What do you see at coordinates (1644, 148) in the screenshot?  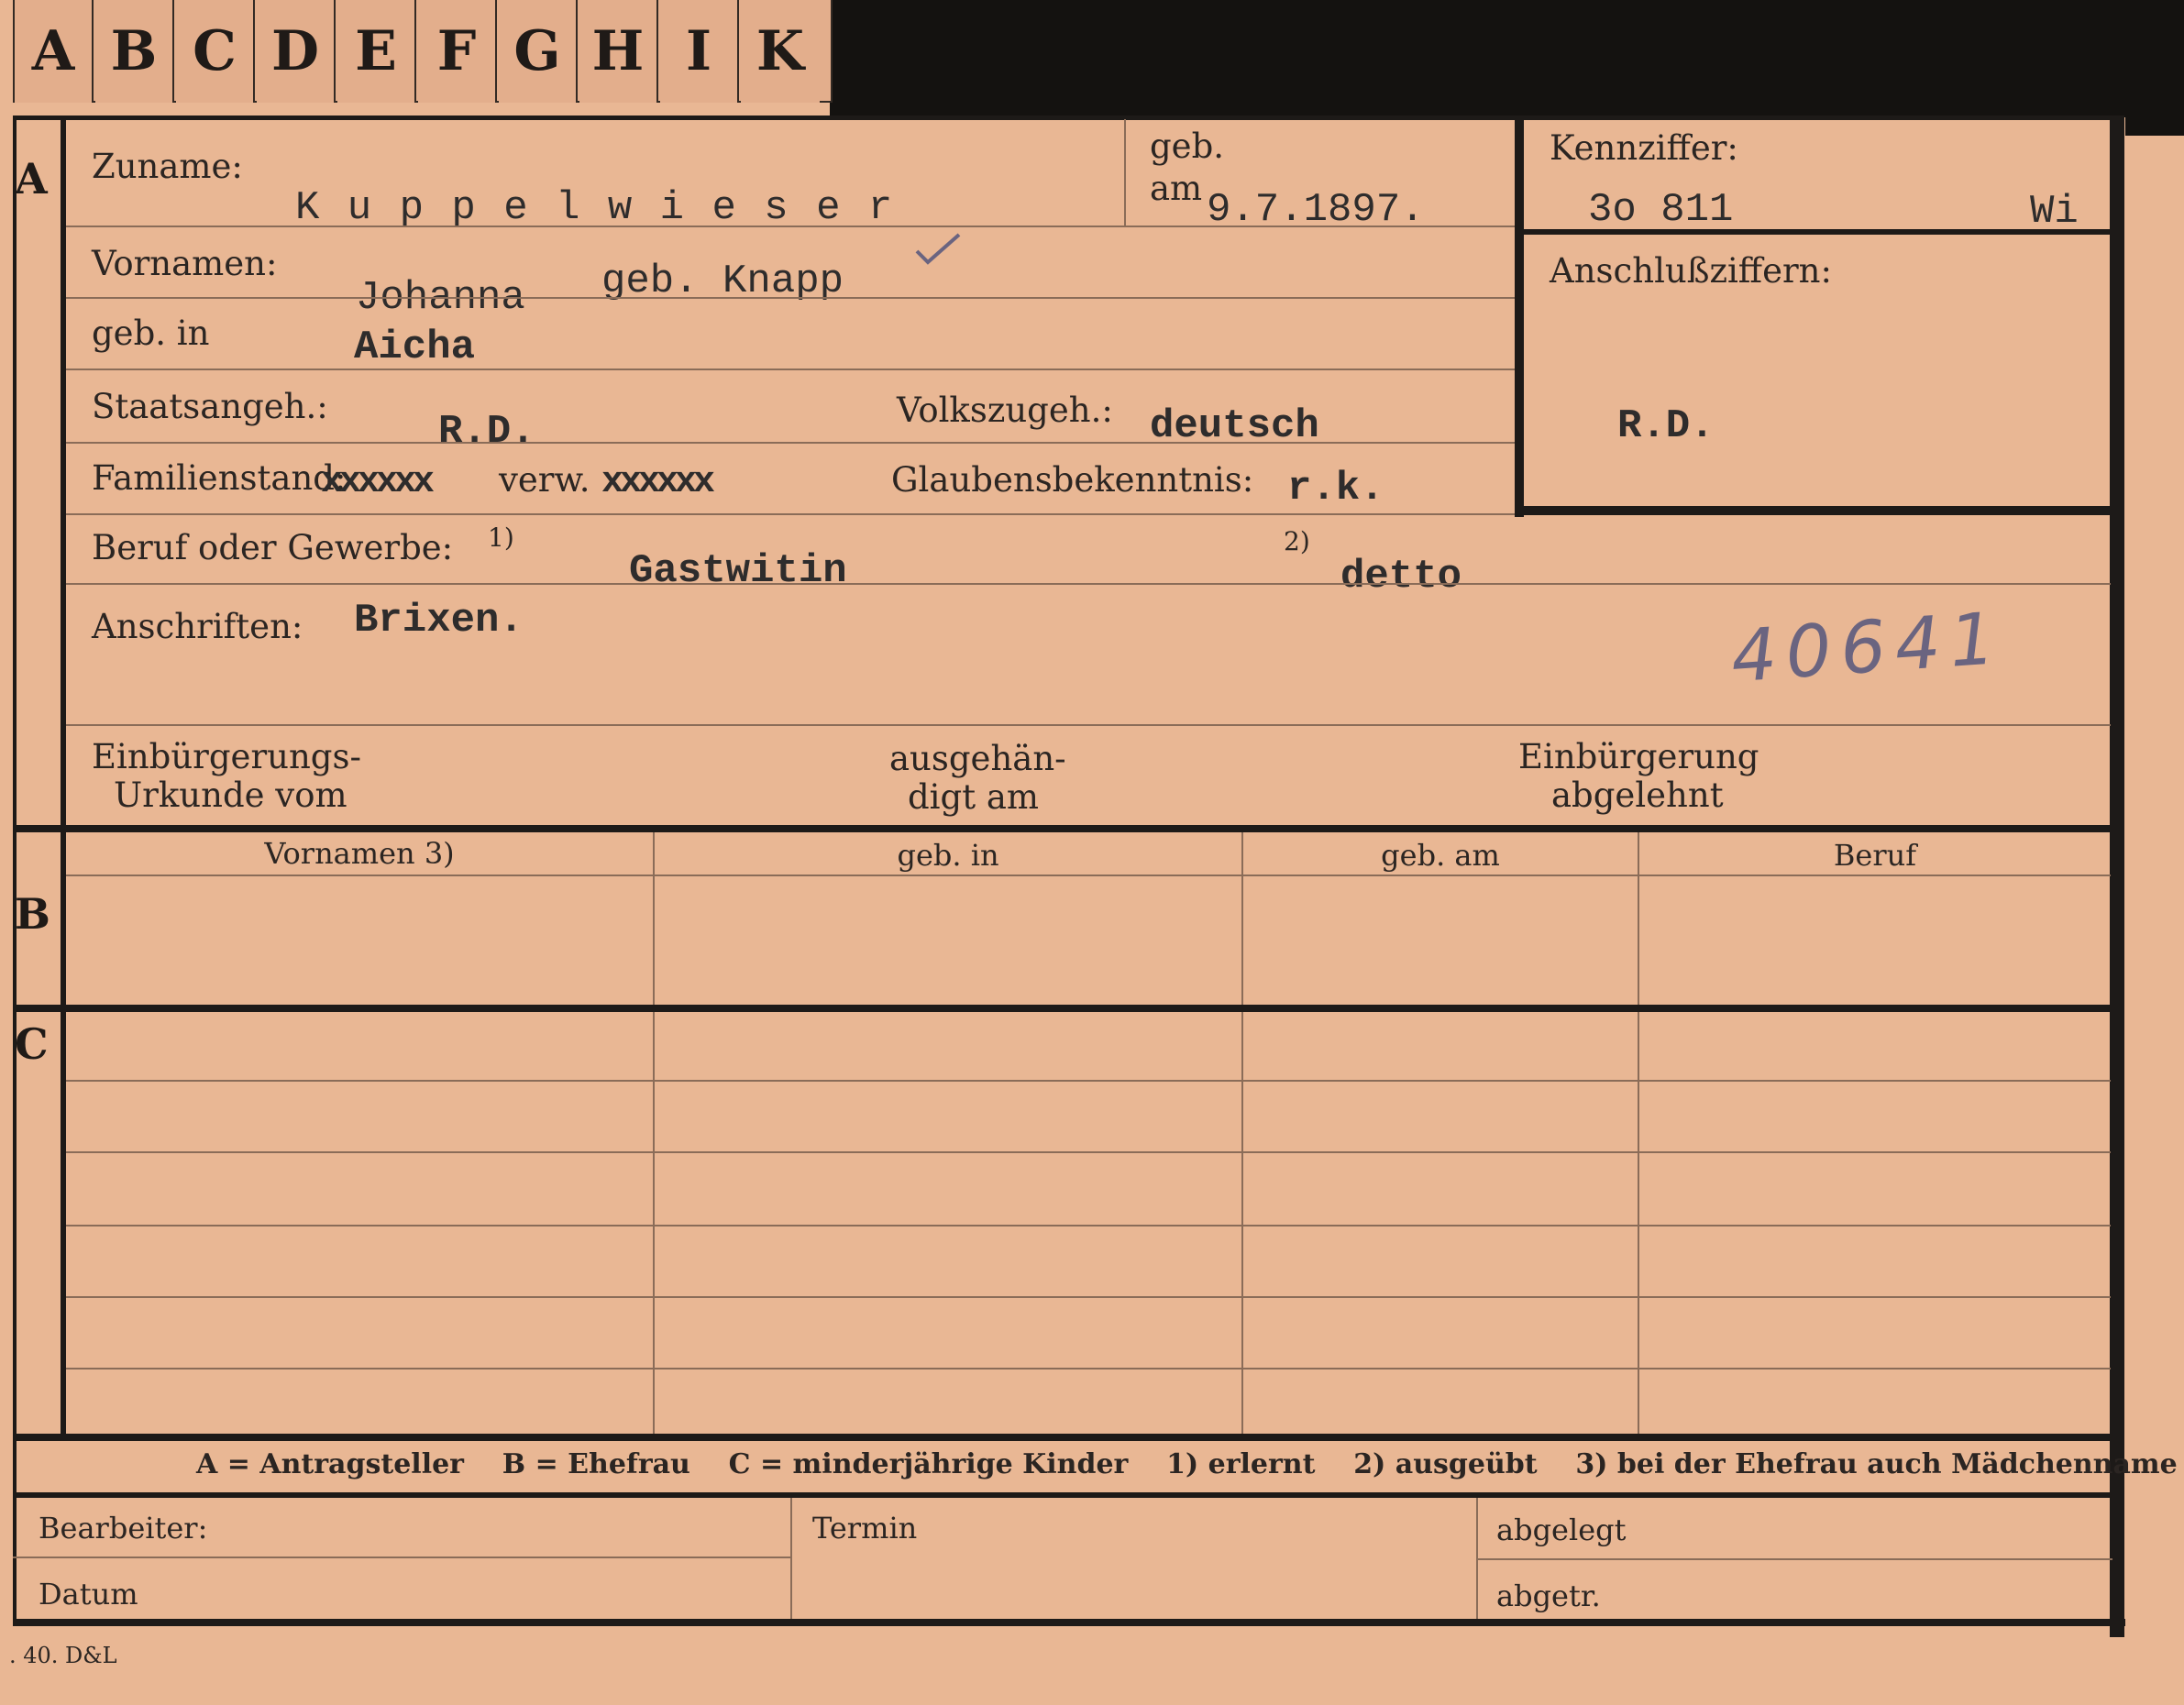 I see `kennziffer-label: Kennziffer:` at bounding box center [1644, 148].